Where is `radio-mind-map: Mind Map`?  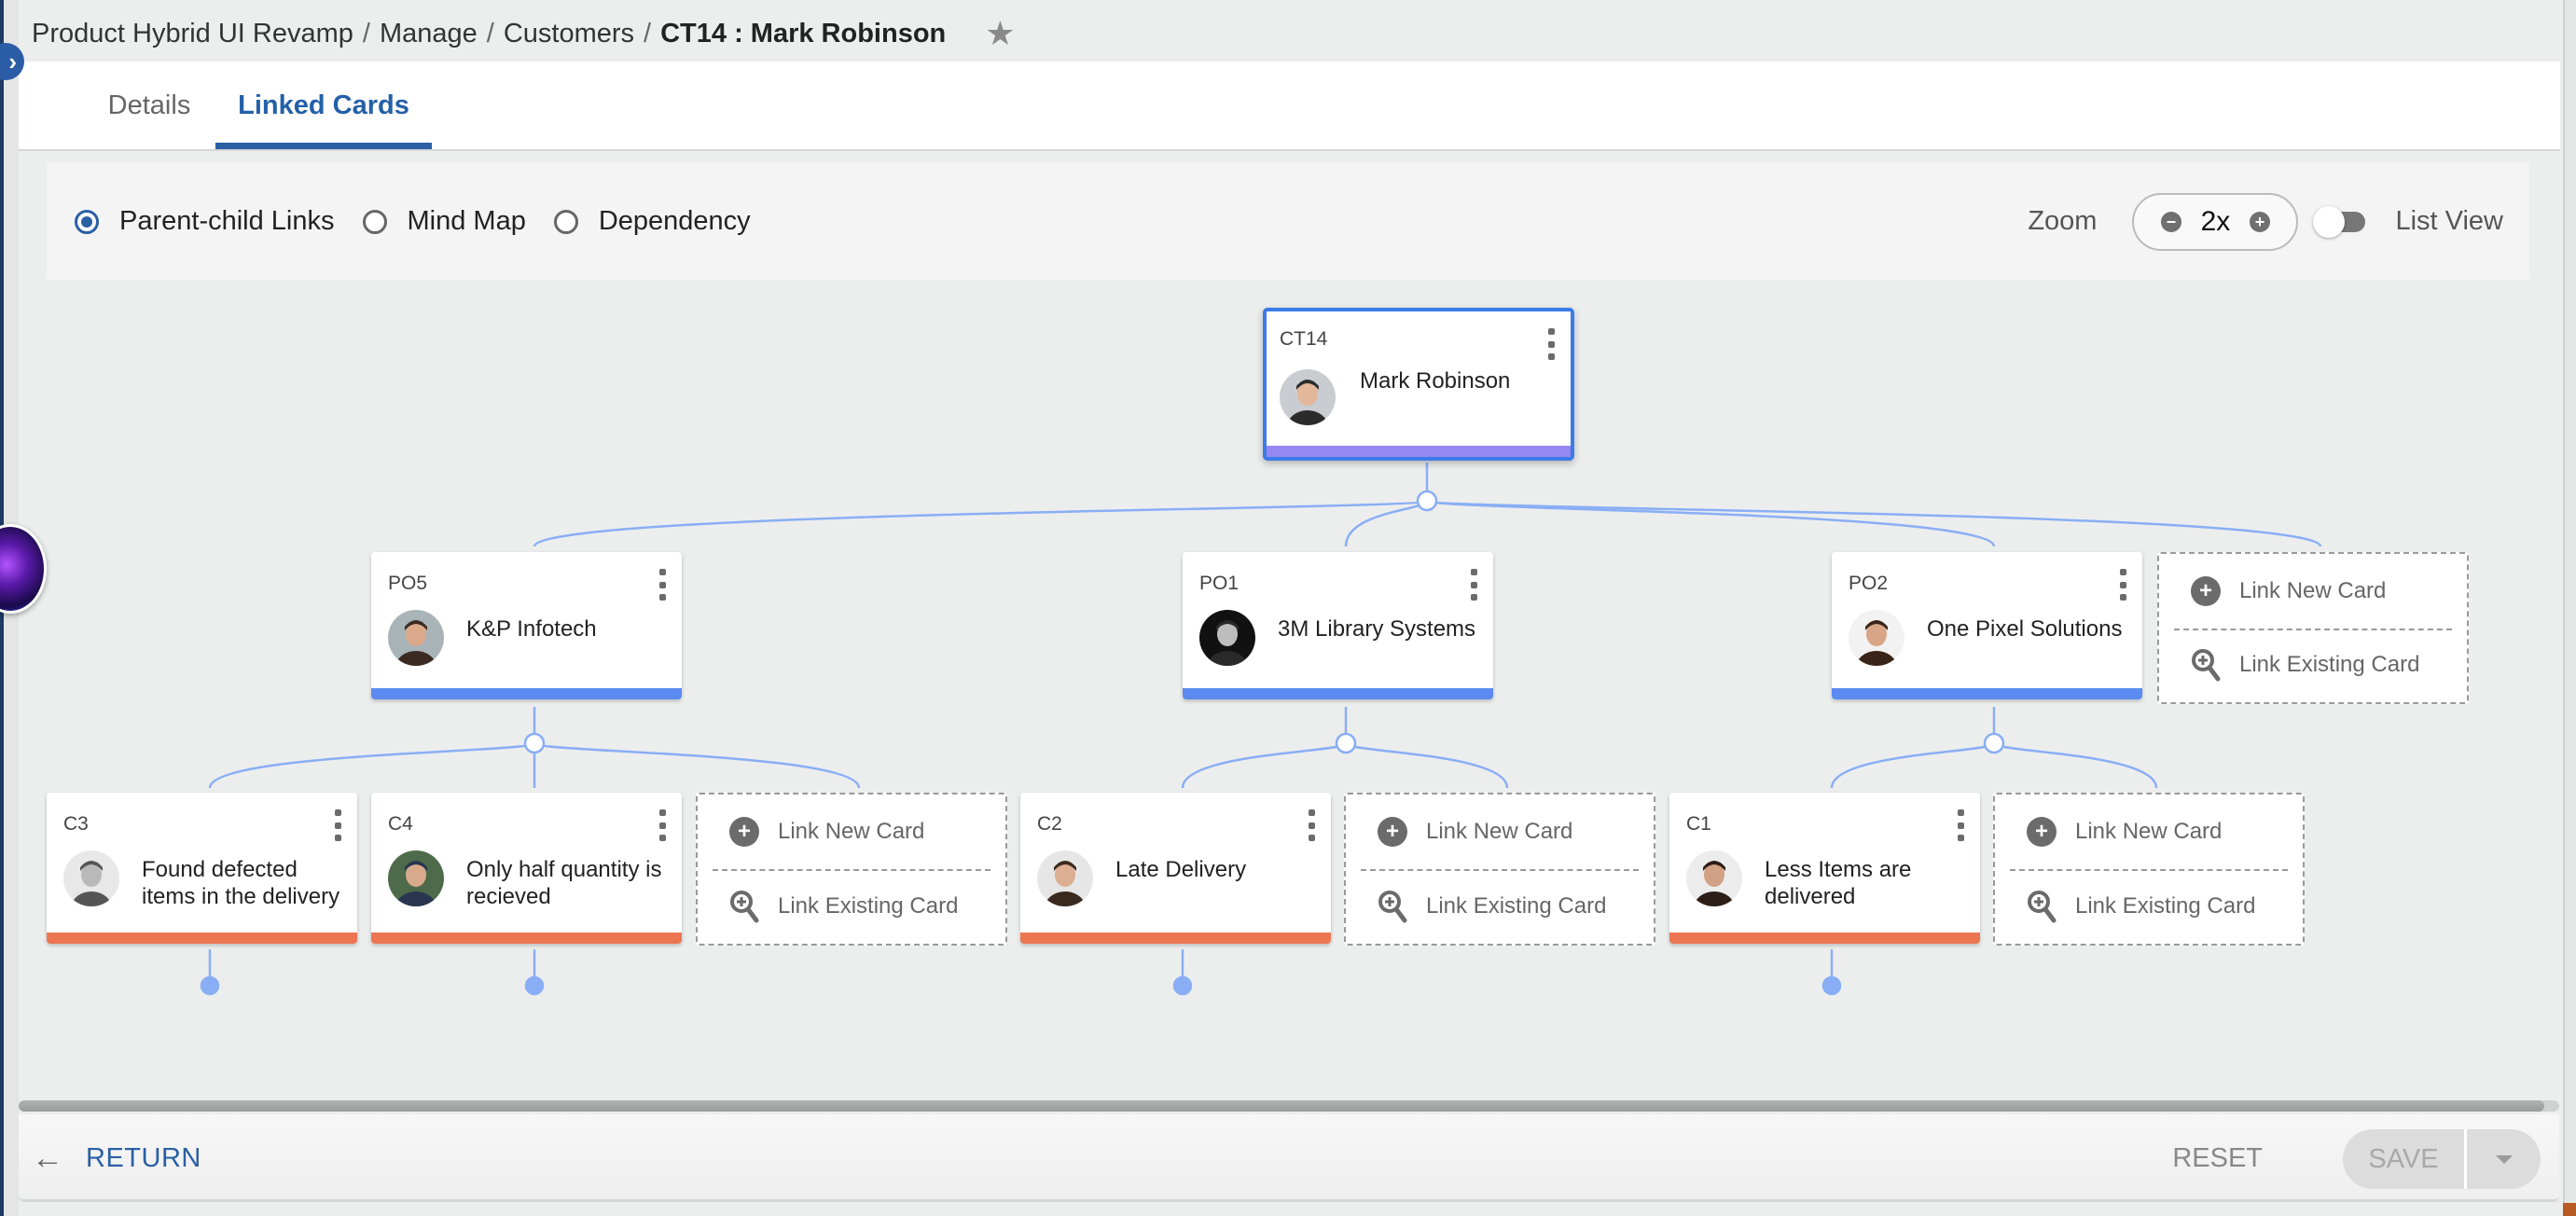 radio-mind-map: Mind Map is located at coordinates (444, 221).